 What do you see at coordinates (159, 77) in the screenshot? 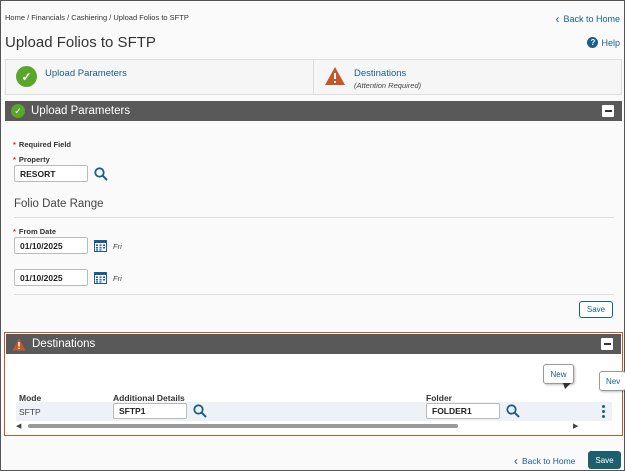
I see `step-upload-parameters: ✓ Upload Parameters` at bounding box center [159, 77].